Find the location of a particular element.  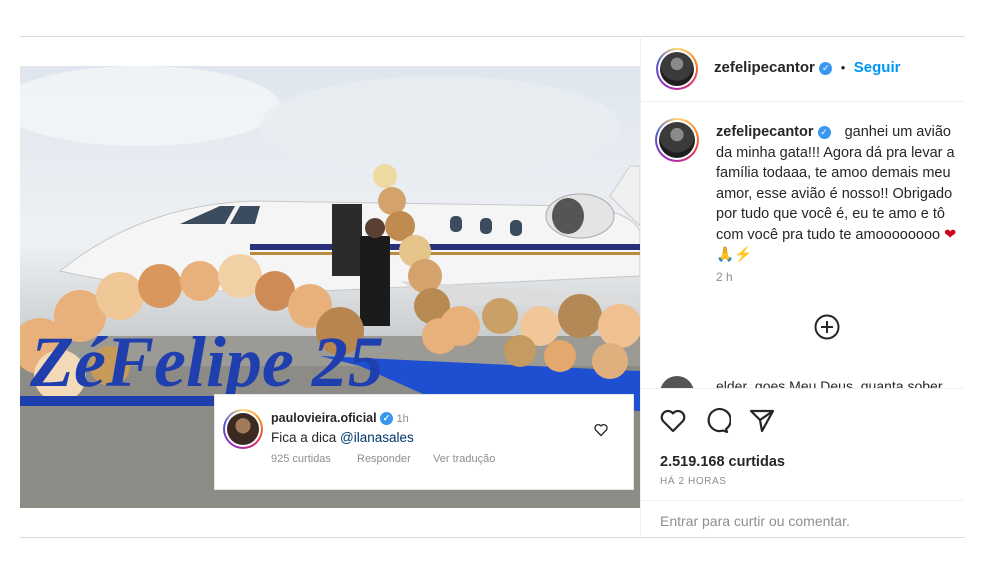

overlay-username-line: paulovieira.oficial ✓ 1h is located at coordinates (340, 418).